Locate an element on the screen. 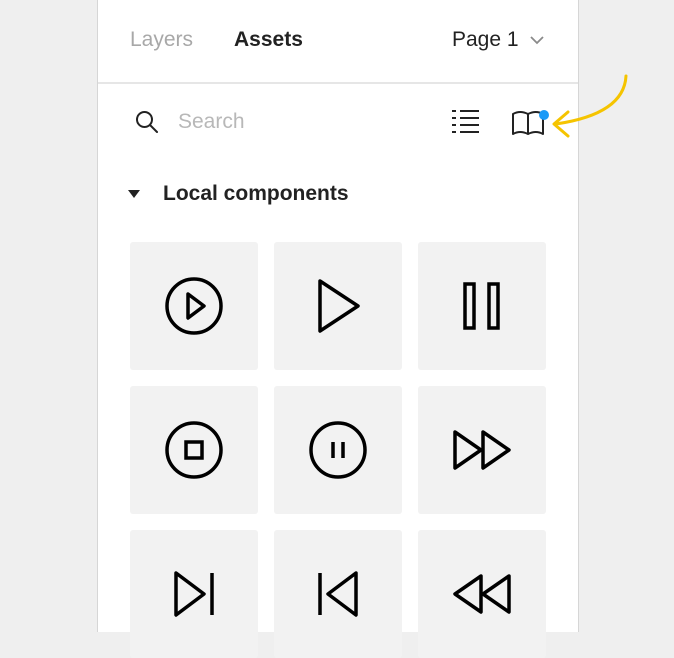 Image resolution: width=674 pixels, height=658 pixels. rewind-icon is located at coordinates (482, 594).